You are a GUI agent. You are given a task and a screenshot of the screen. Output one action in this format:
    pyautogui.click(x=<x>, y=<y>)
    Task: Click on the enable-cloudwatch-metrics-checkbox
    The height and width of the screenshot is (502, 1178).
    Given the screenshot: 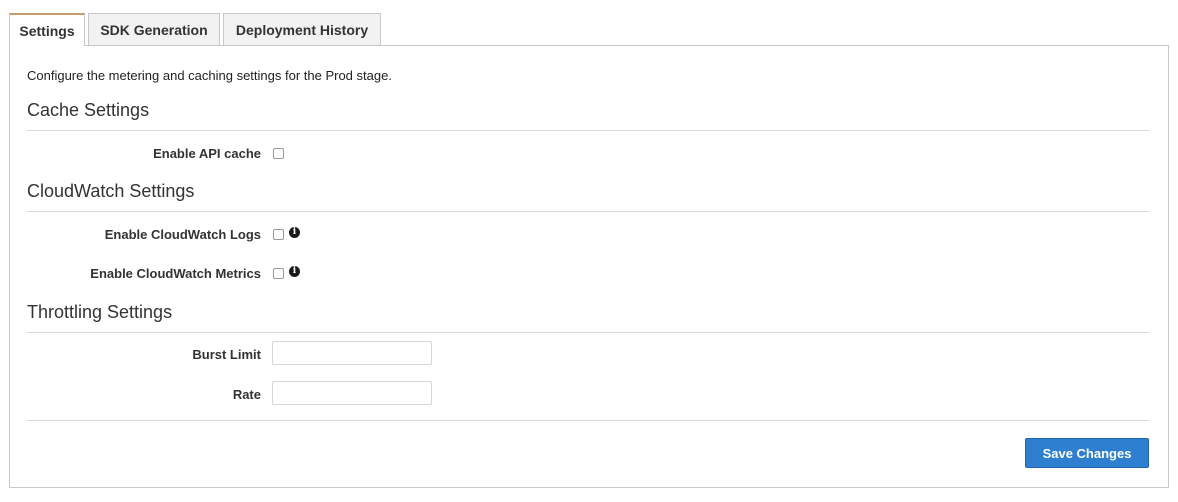 What is the action you would take?
    pyautogui.click(x=278, y=273)
    